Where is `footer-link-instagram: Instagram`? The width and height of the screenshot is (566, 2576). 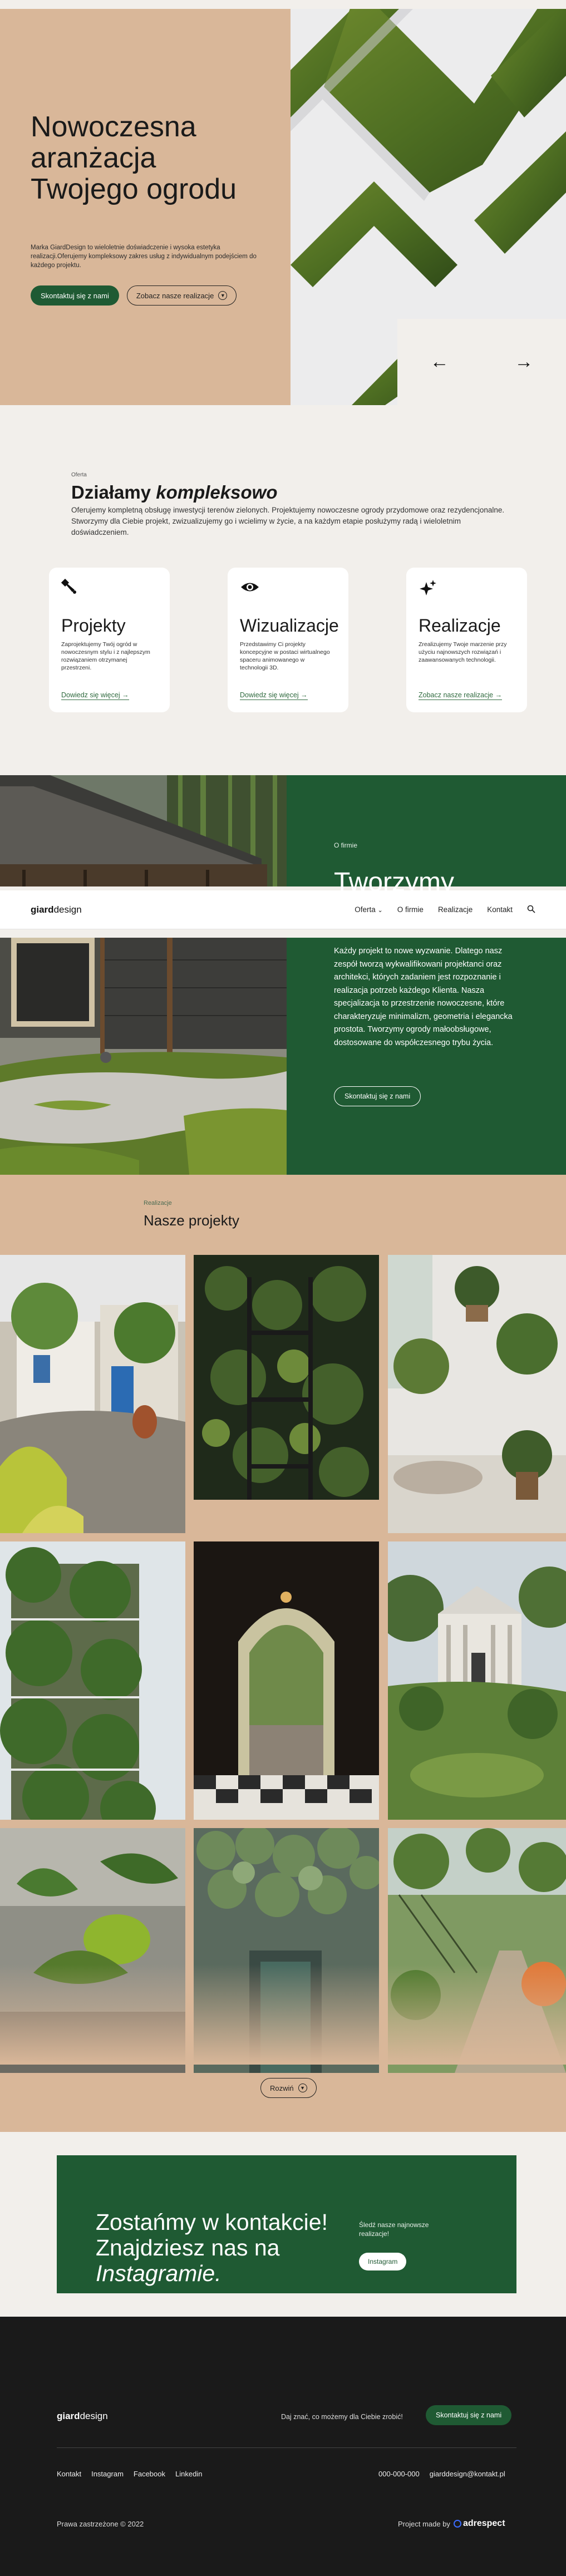
footer-link-instagram: Instagram is located at coordinates (108, 2474).